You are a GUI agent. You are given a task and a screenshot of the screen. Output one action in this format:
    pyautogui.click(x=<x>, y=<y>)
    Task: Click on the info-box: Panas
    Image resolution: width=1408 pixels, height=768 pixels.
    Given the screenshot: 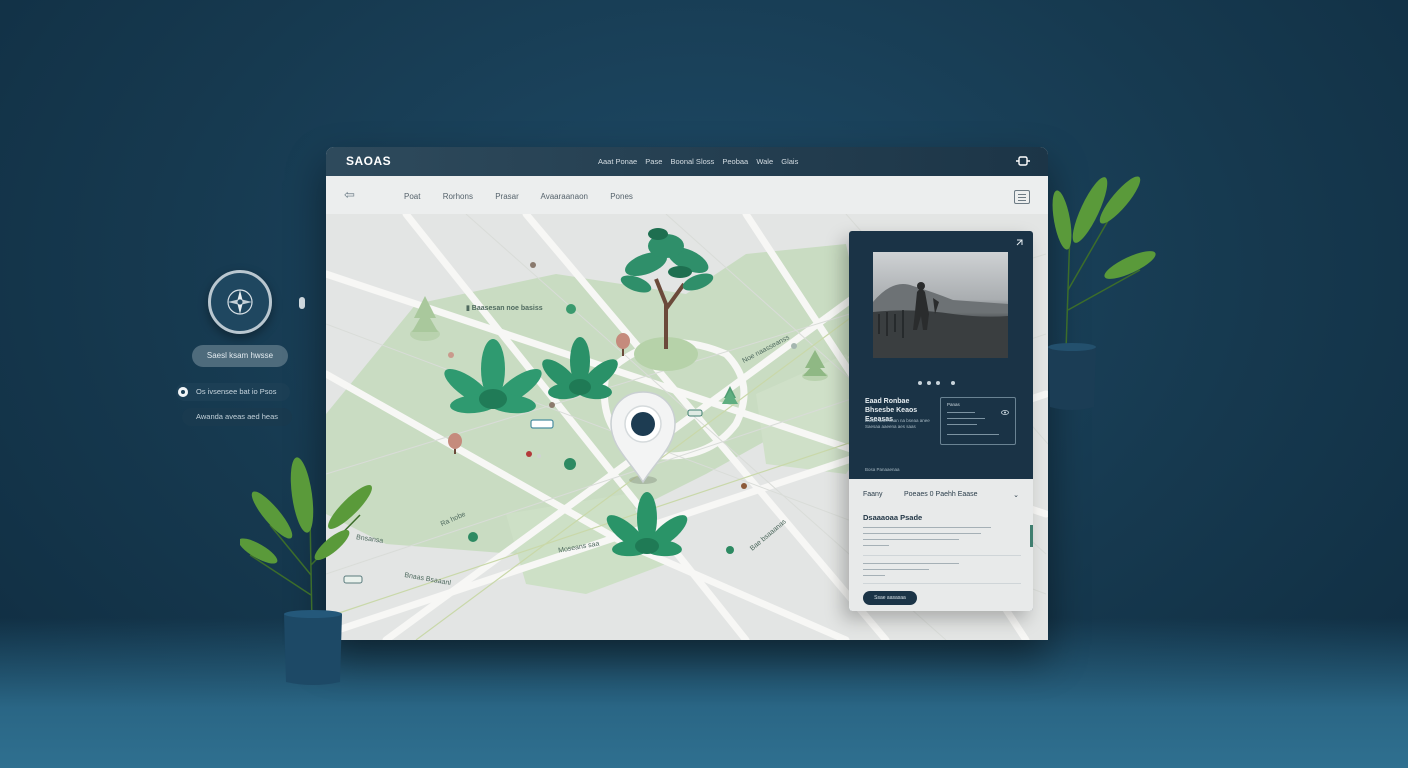 What is the action you would take?
    pyautogui.click(x=978, y=421)
    